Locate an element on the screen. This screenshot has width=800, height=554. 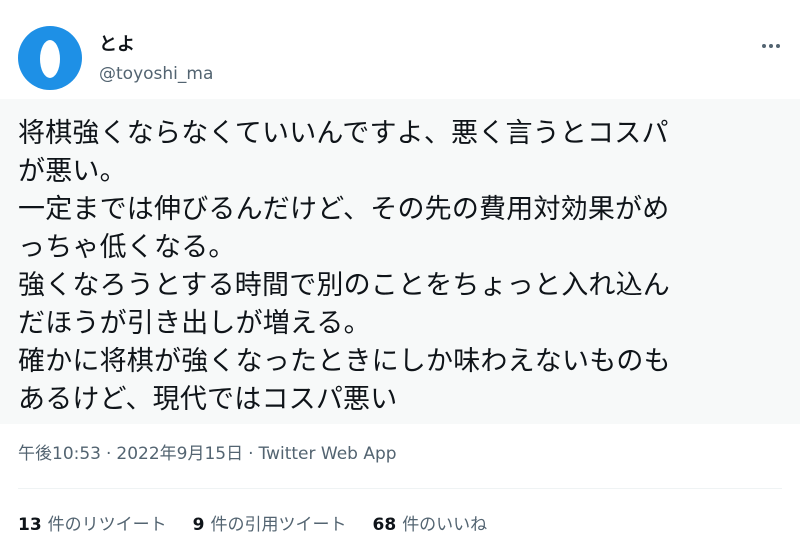
tweet-stats: 13 件のリツイート 9 件の引用ツイート 68 件のいいね is located at coordinates (252, 525).